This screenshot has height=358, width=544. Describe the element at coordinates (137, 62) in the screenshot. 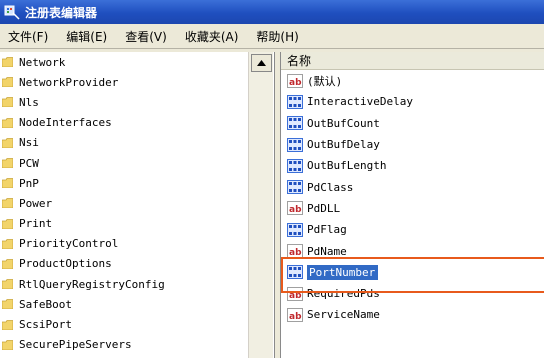

I see `tree-item: Network` at that location.